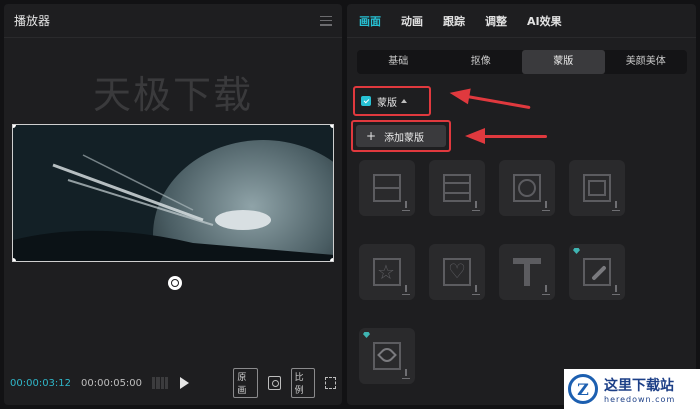  What do you see at coordinates (366, 101) in the screenshot?
I see `mask-checkbox` at bounding box center [366, 101].